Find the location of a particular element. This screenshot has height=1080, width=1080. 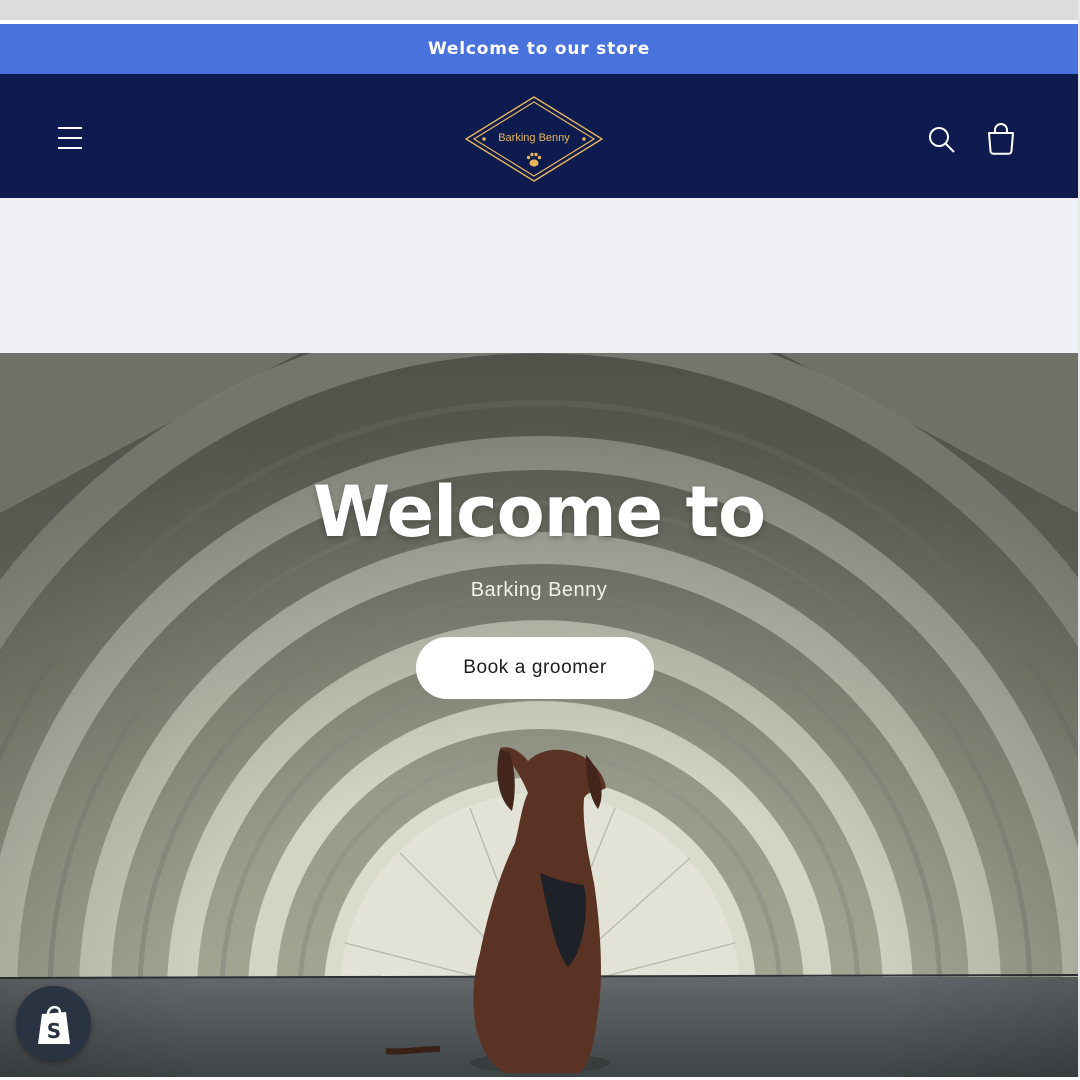

search-button is located at coordinates (942, 140).